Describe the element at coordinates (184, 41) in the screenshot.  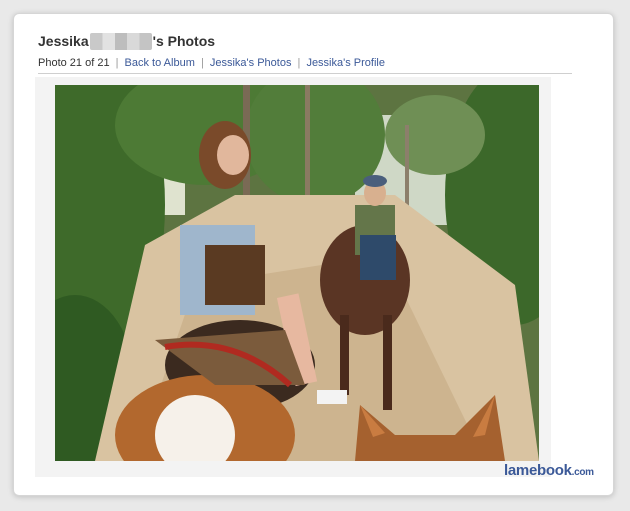
I see `title-suffix: 's Photos` at that location.